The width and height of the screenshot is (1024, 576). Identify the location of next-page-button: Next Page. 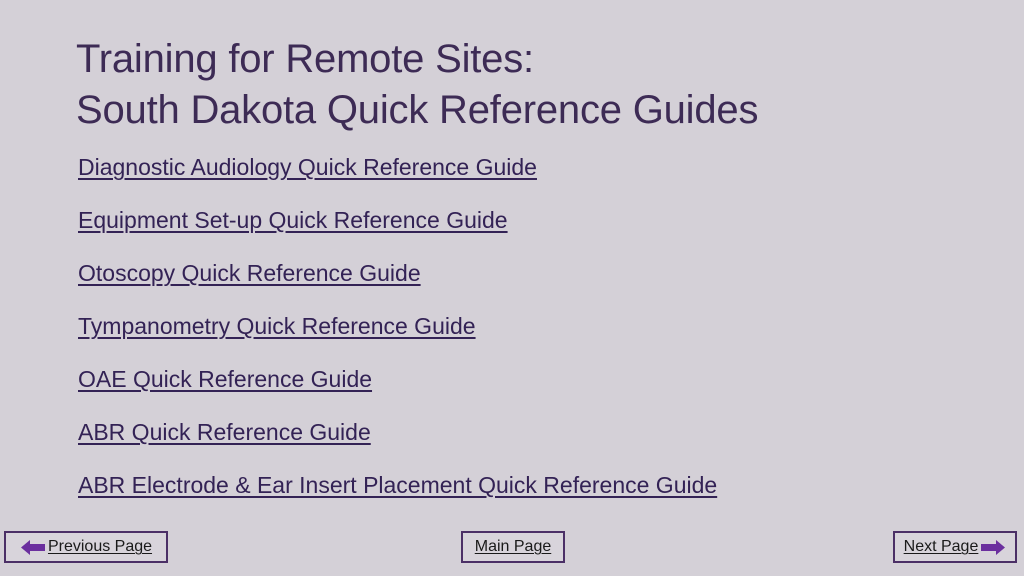
(955, 547).